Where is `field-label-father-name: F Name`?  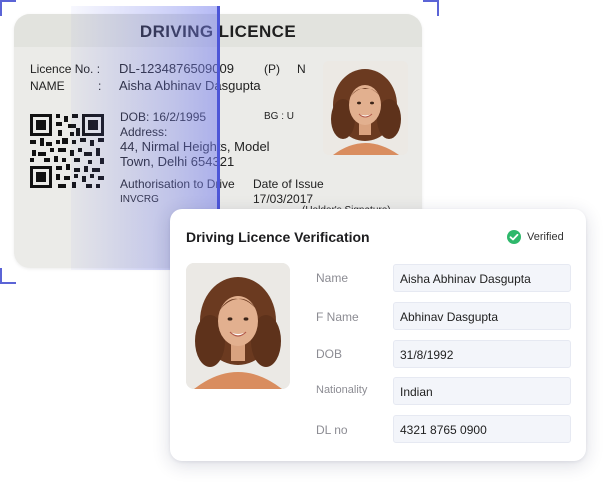
field-label-father-name: F Name is located at coordinates (337, 317).